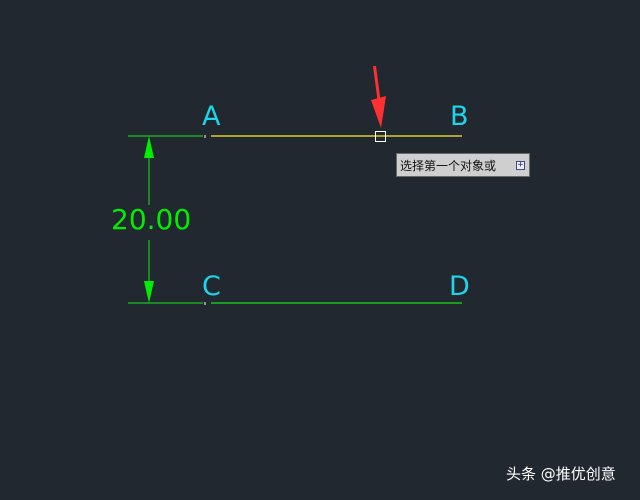 The width and height of the screenshot is (640, 500). What do you see at coordinates (211, 116) in the screenshot?
I see `point-label-a: A` at bounding box center [211, 116].